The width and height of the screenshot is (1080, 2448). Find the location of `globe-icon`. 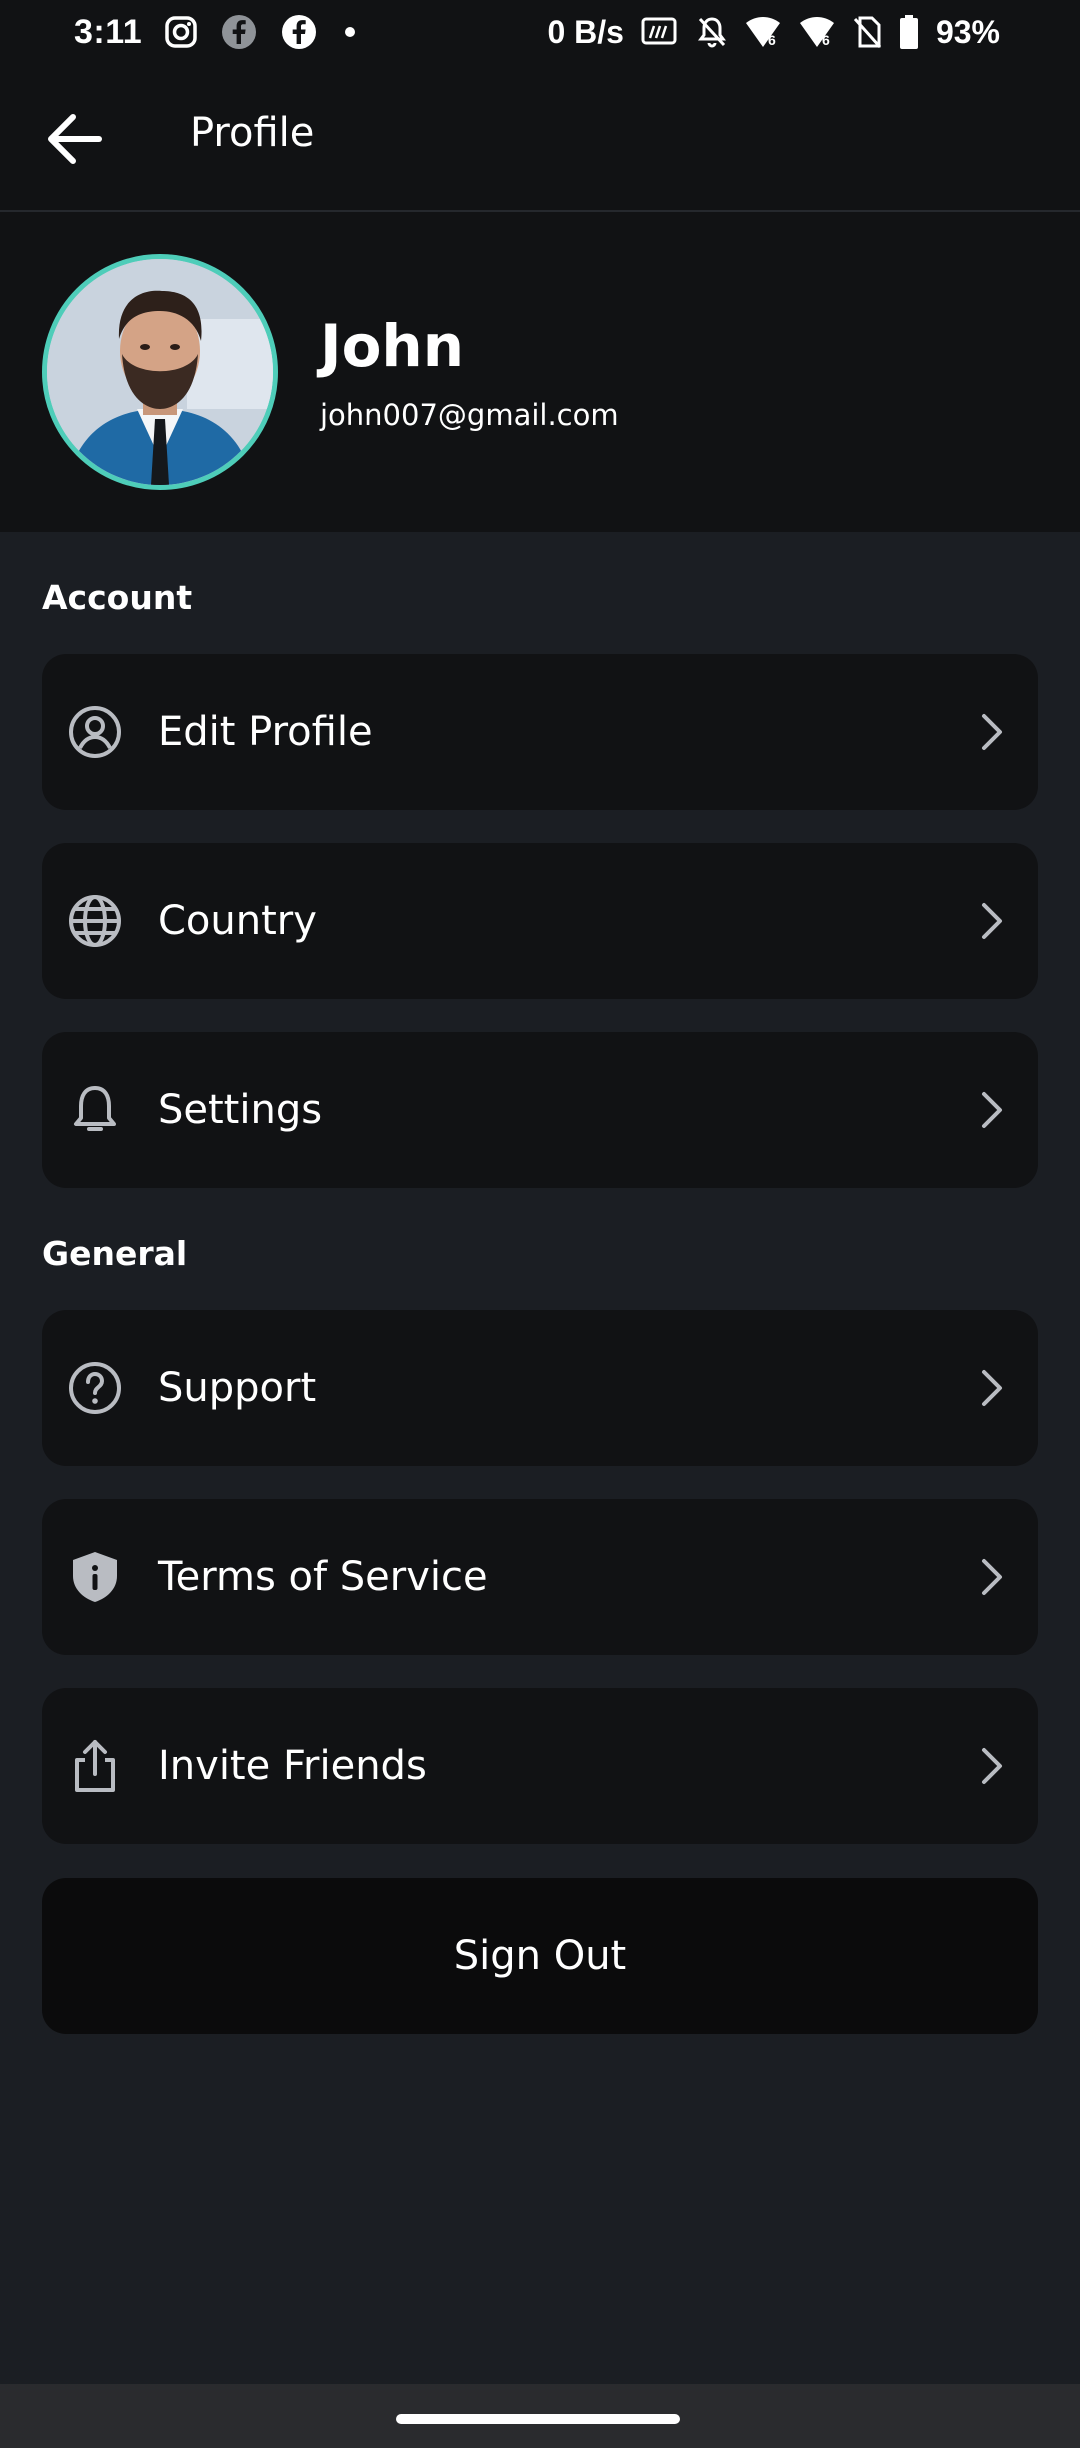

globe-icon is located at coordinates (95, 921).